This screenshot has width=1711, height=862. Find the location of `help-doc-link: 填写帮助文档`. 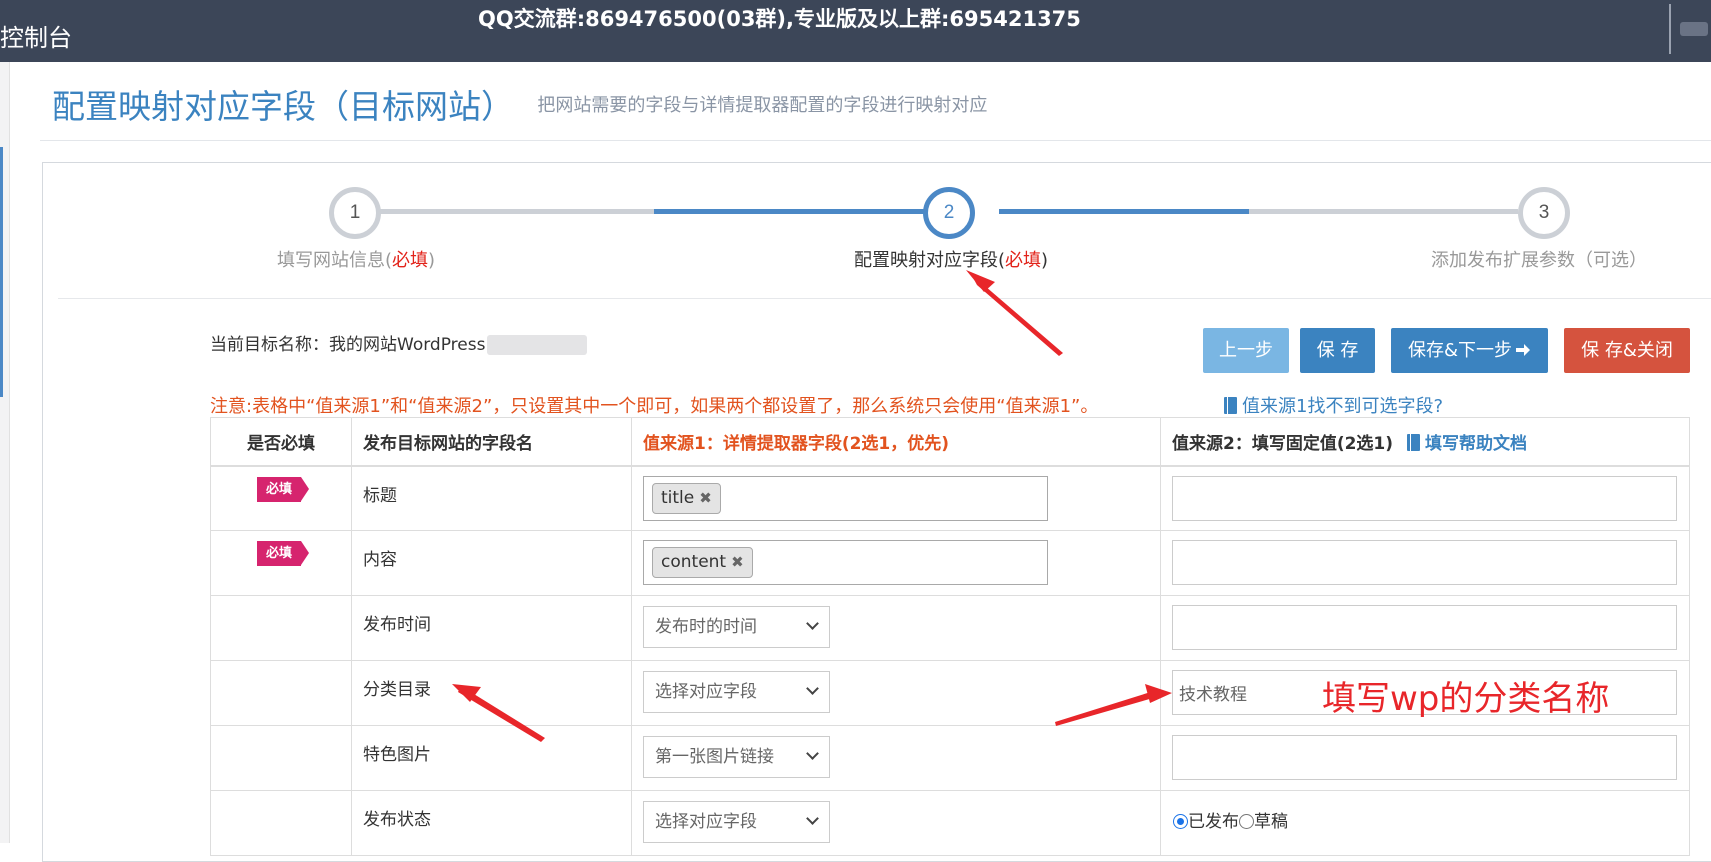

help-doc-link: 填写帮助文档 is located at coordinates (1467, 443).